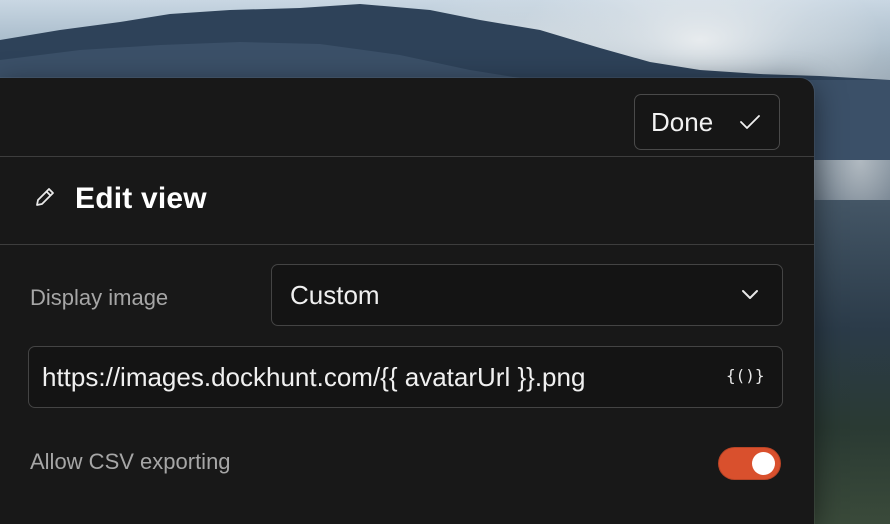  What do you see at coordinates (750, 122) in the screenshot?
I see `check-icon` at bounding box center [750, 122].